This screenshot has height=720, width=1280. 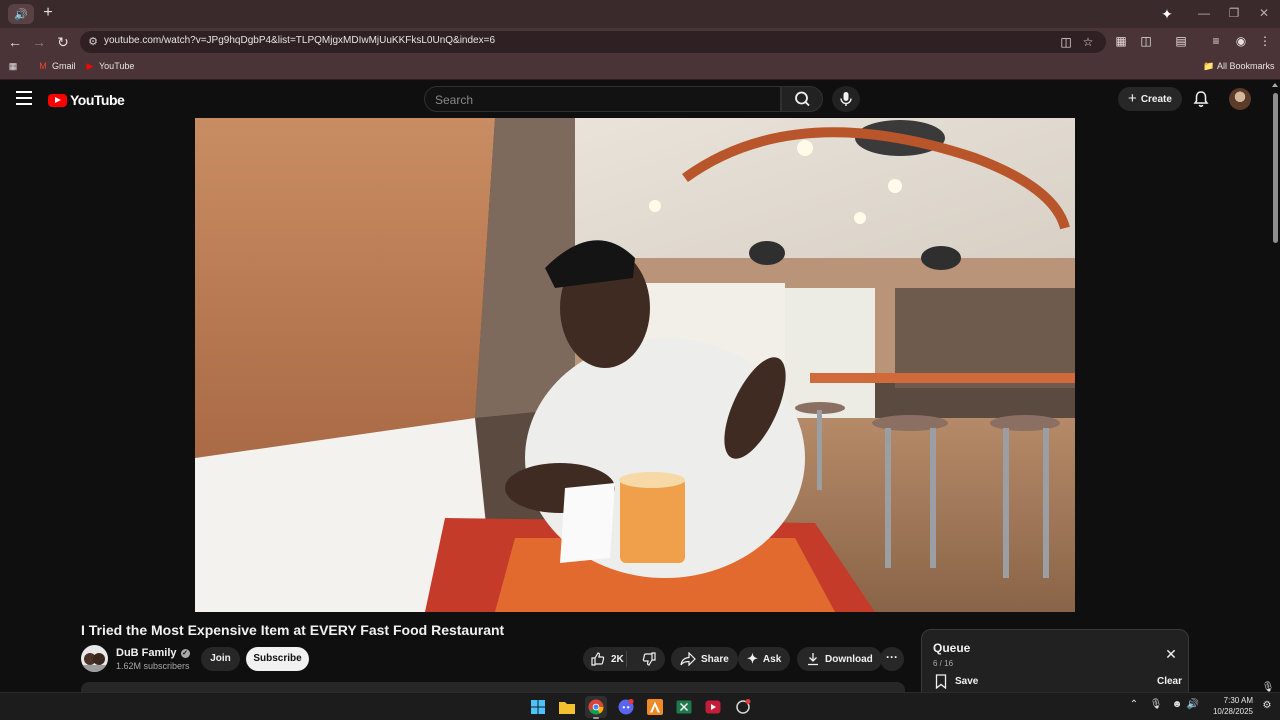 I want to click on clear-queue-button: Clear, so click(x=1169, y=681).